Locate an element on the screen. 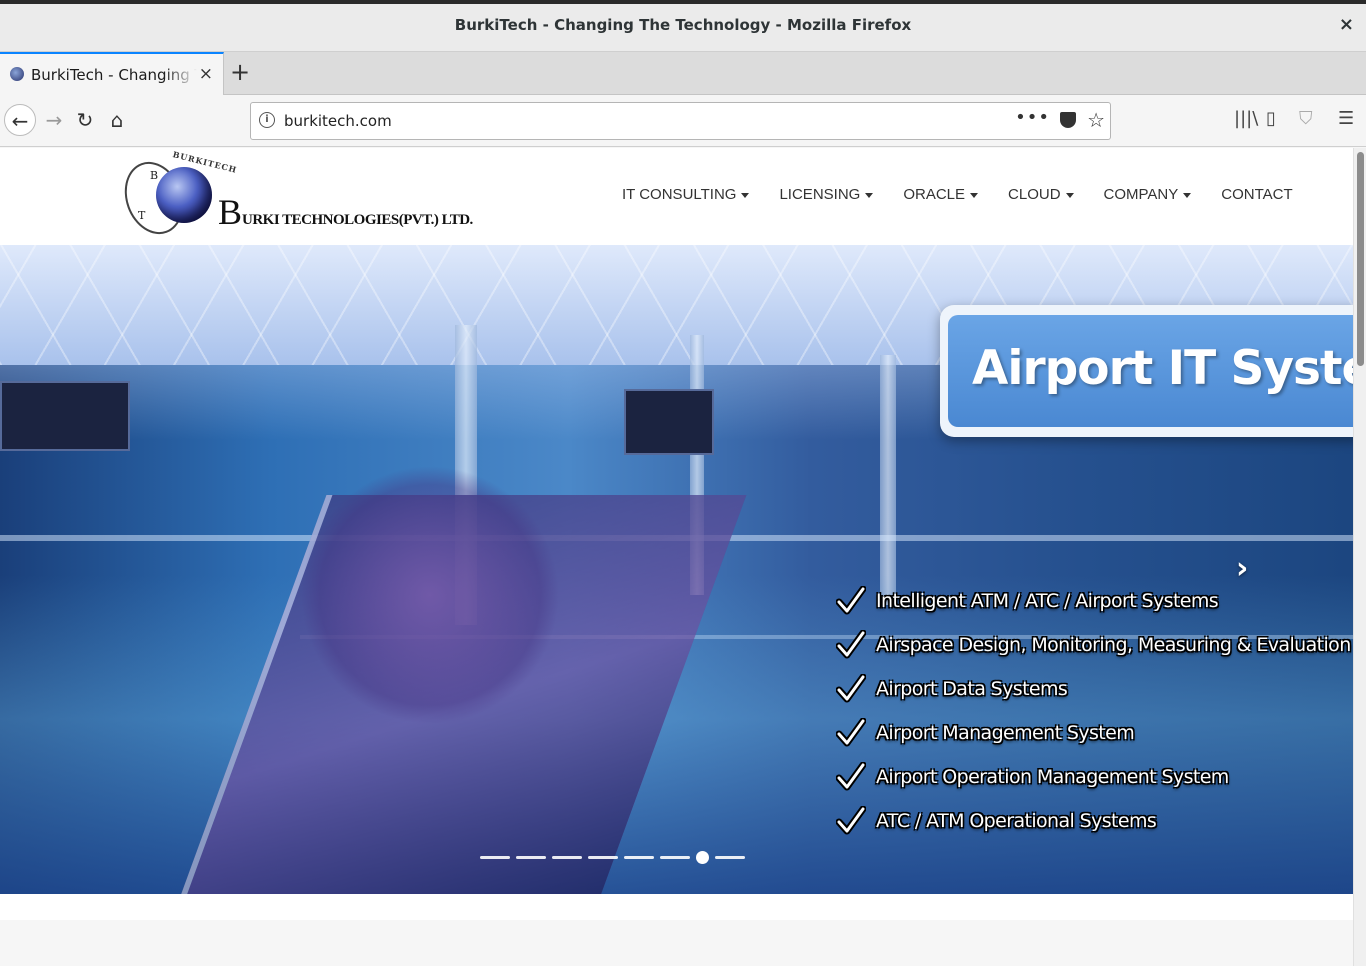  nav-label: ORACLE is located at coordinates (934, 194).